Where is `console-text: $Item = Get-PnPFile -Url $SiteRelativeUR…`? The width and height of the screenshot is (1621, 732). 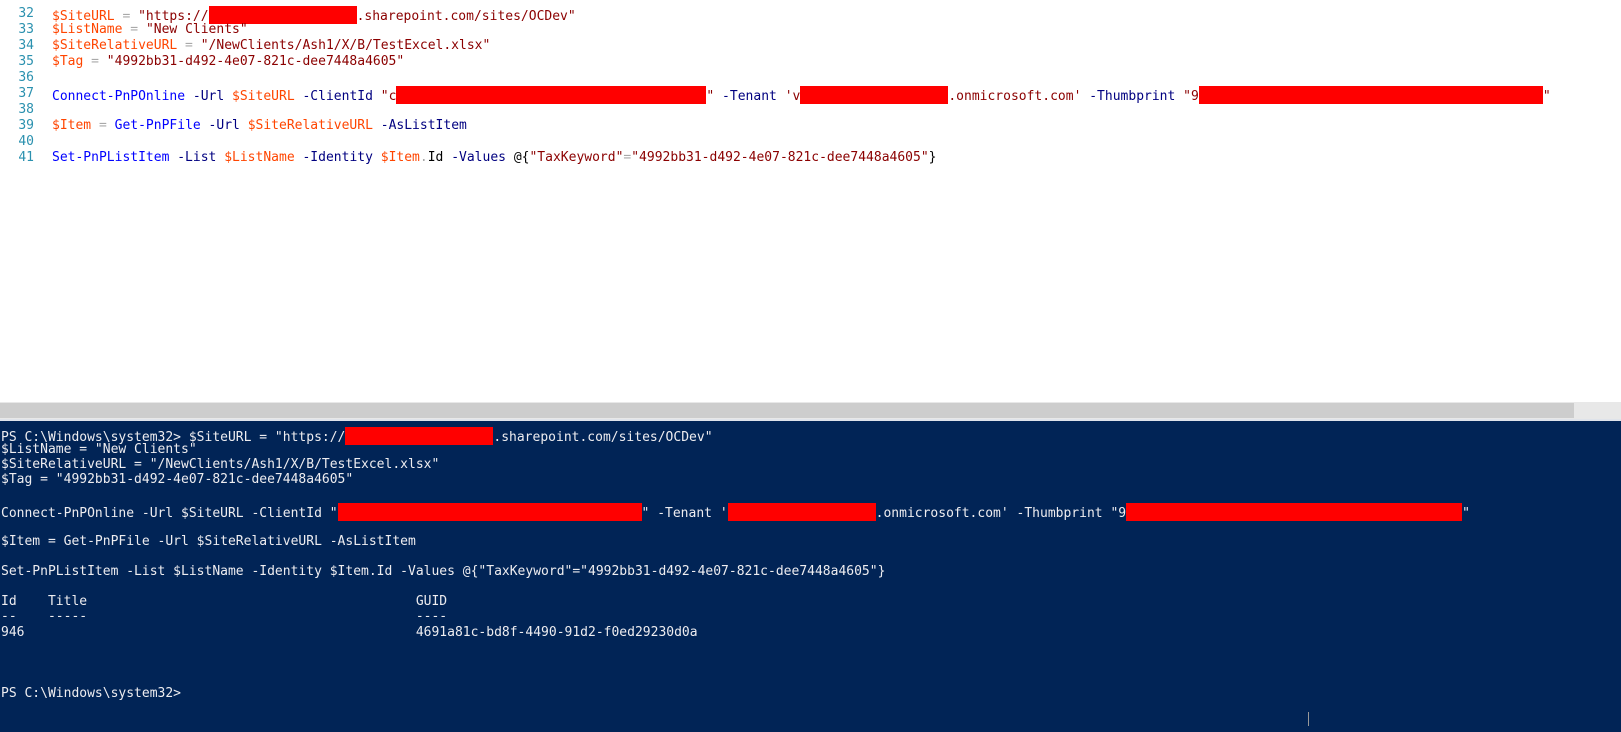 console-text: $Item = Get-PnPFile -Url $SiteRelativeUR… is located at coordinates (208, 541).